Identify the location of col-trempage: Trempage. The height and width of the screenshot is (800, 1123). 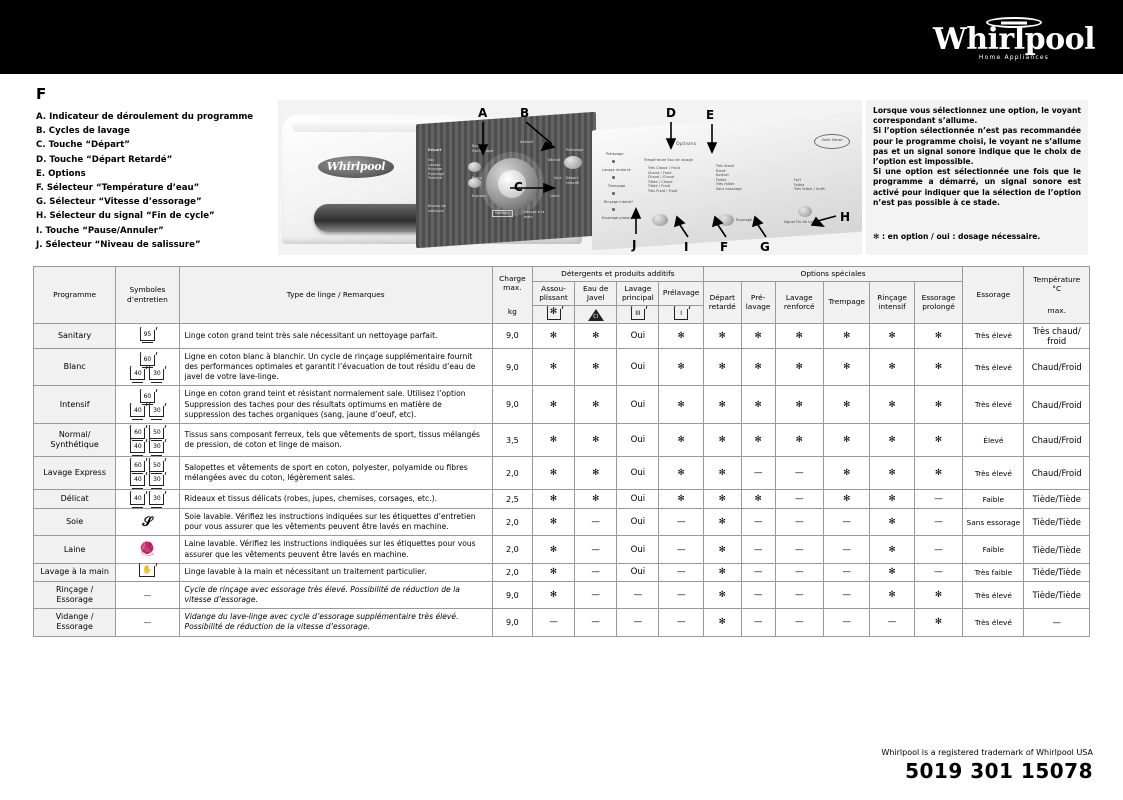
(847, 302).